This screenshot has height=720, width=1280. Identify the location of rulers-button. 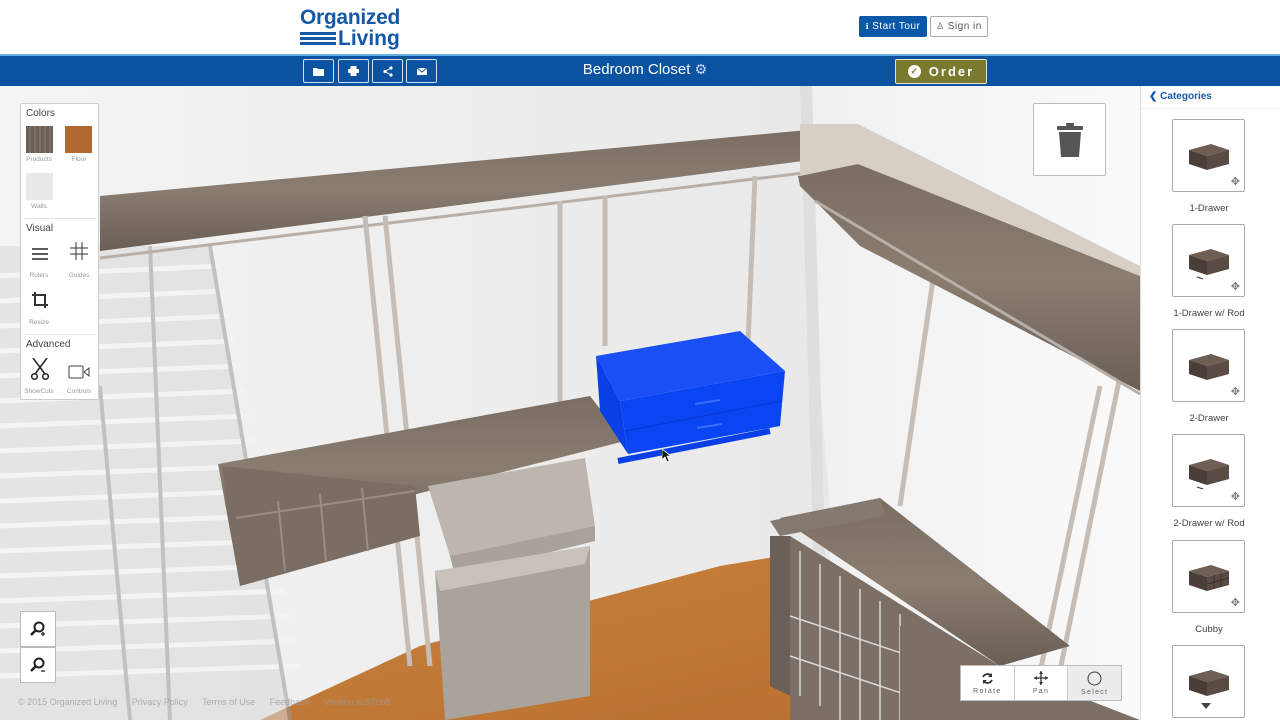
(40, 254).